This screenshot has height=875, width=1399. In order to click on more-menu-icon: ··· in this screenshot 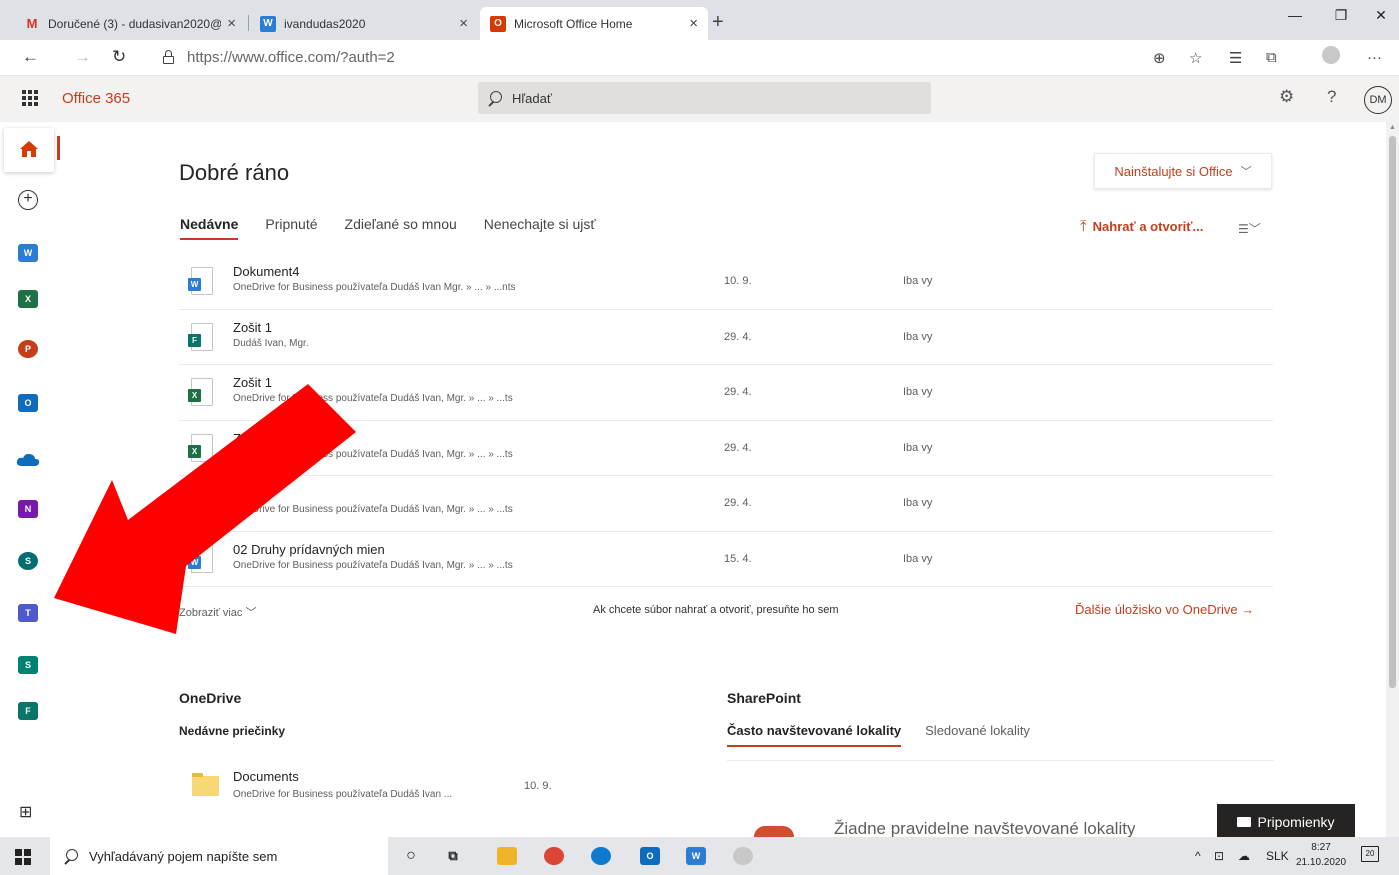, I will do `click(1374, 57)`.